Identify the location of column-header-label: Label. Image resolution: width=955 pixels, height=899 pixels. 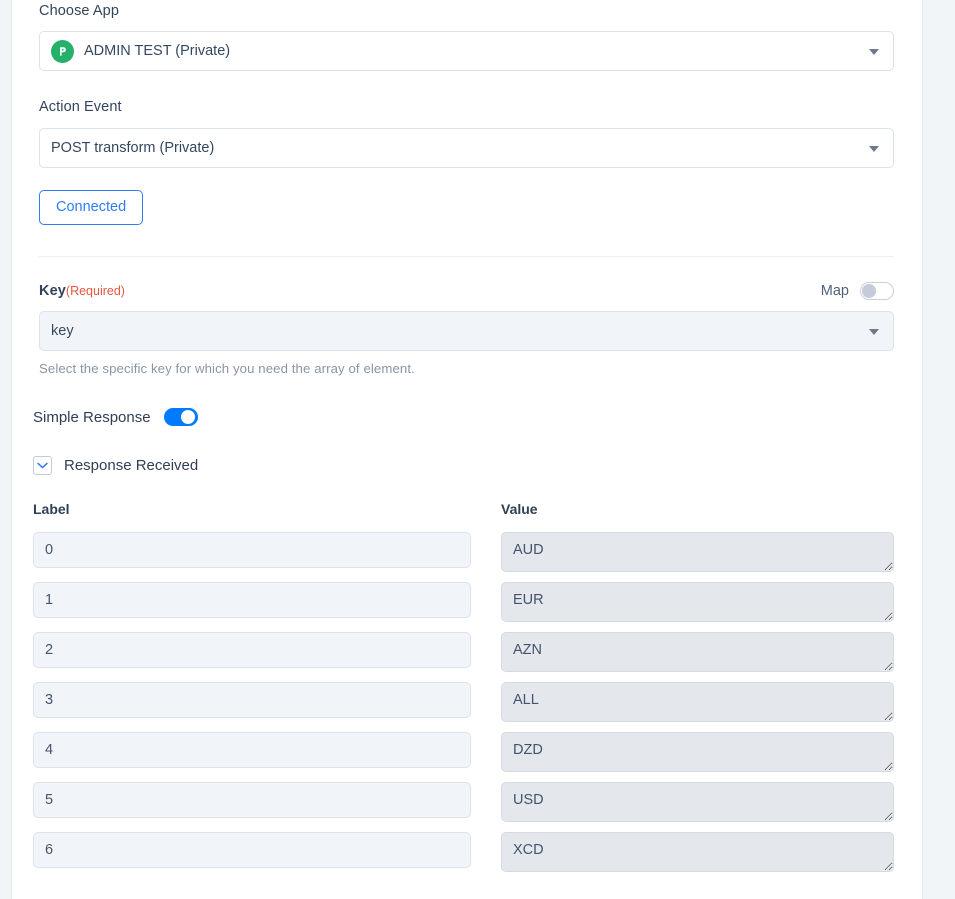
(51, 509).